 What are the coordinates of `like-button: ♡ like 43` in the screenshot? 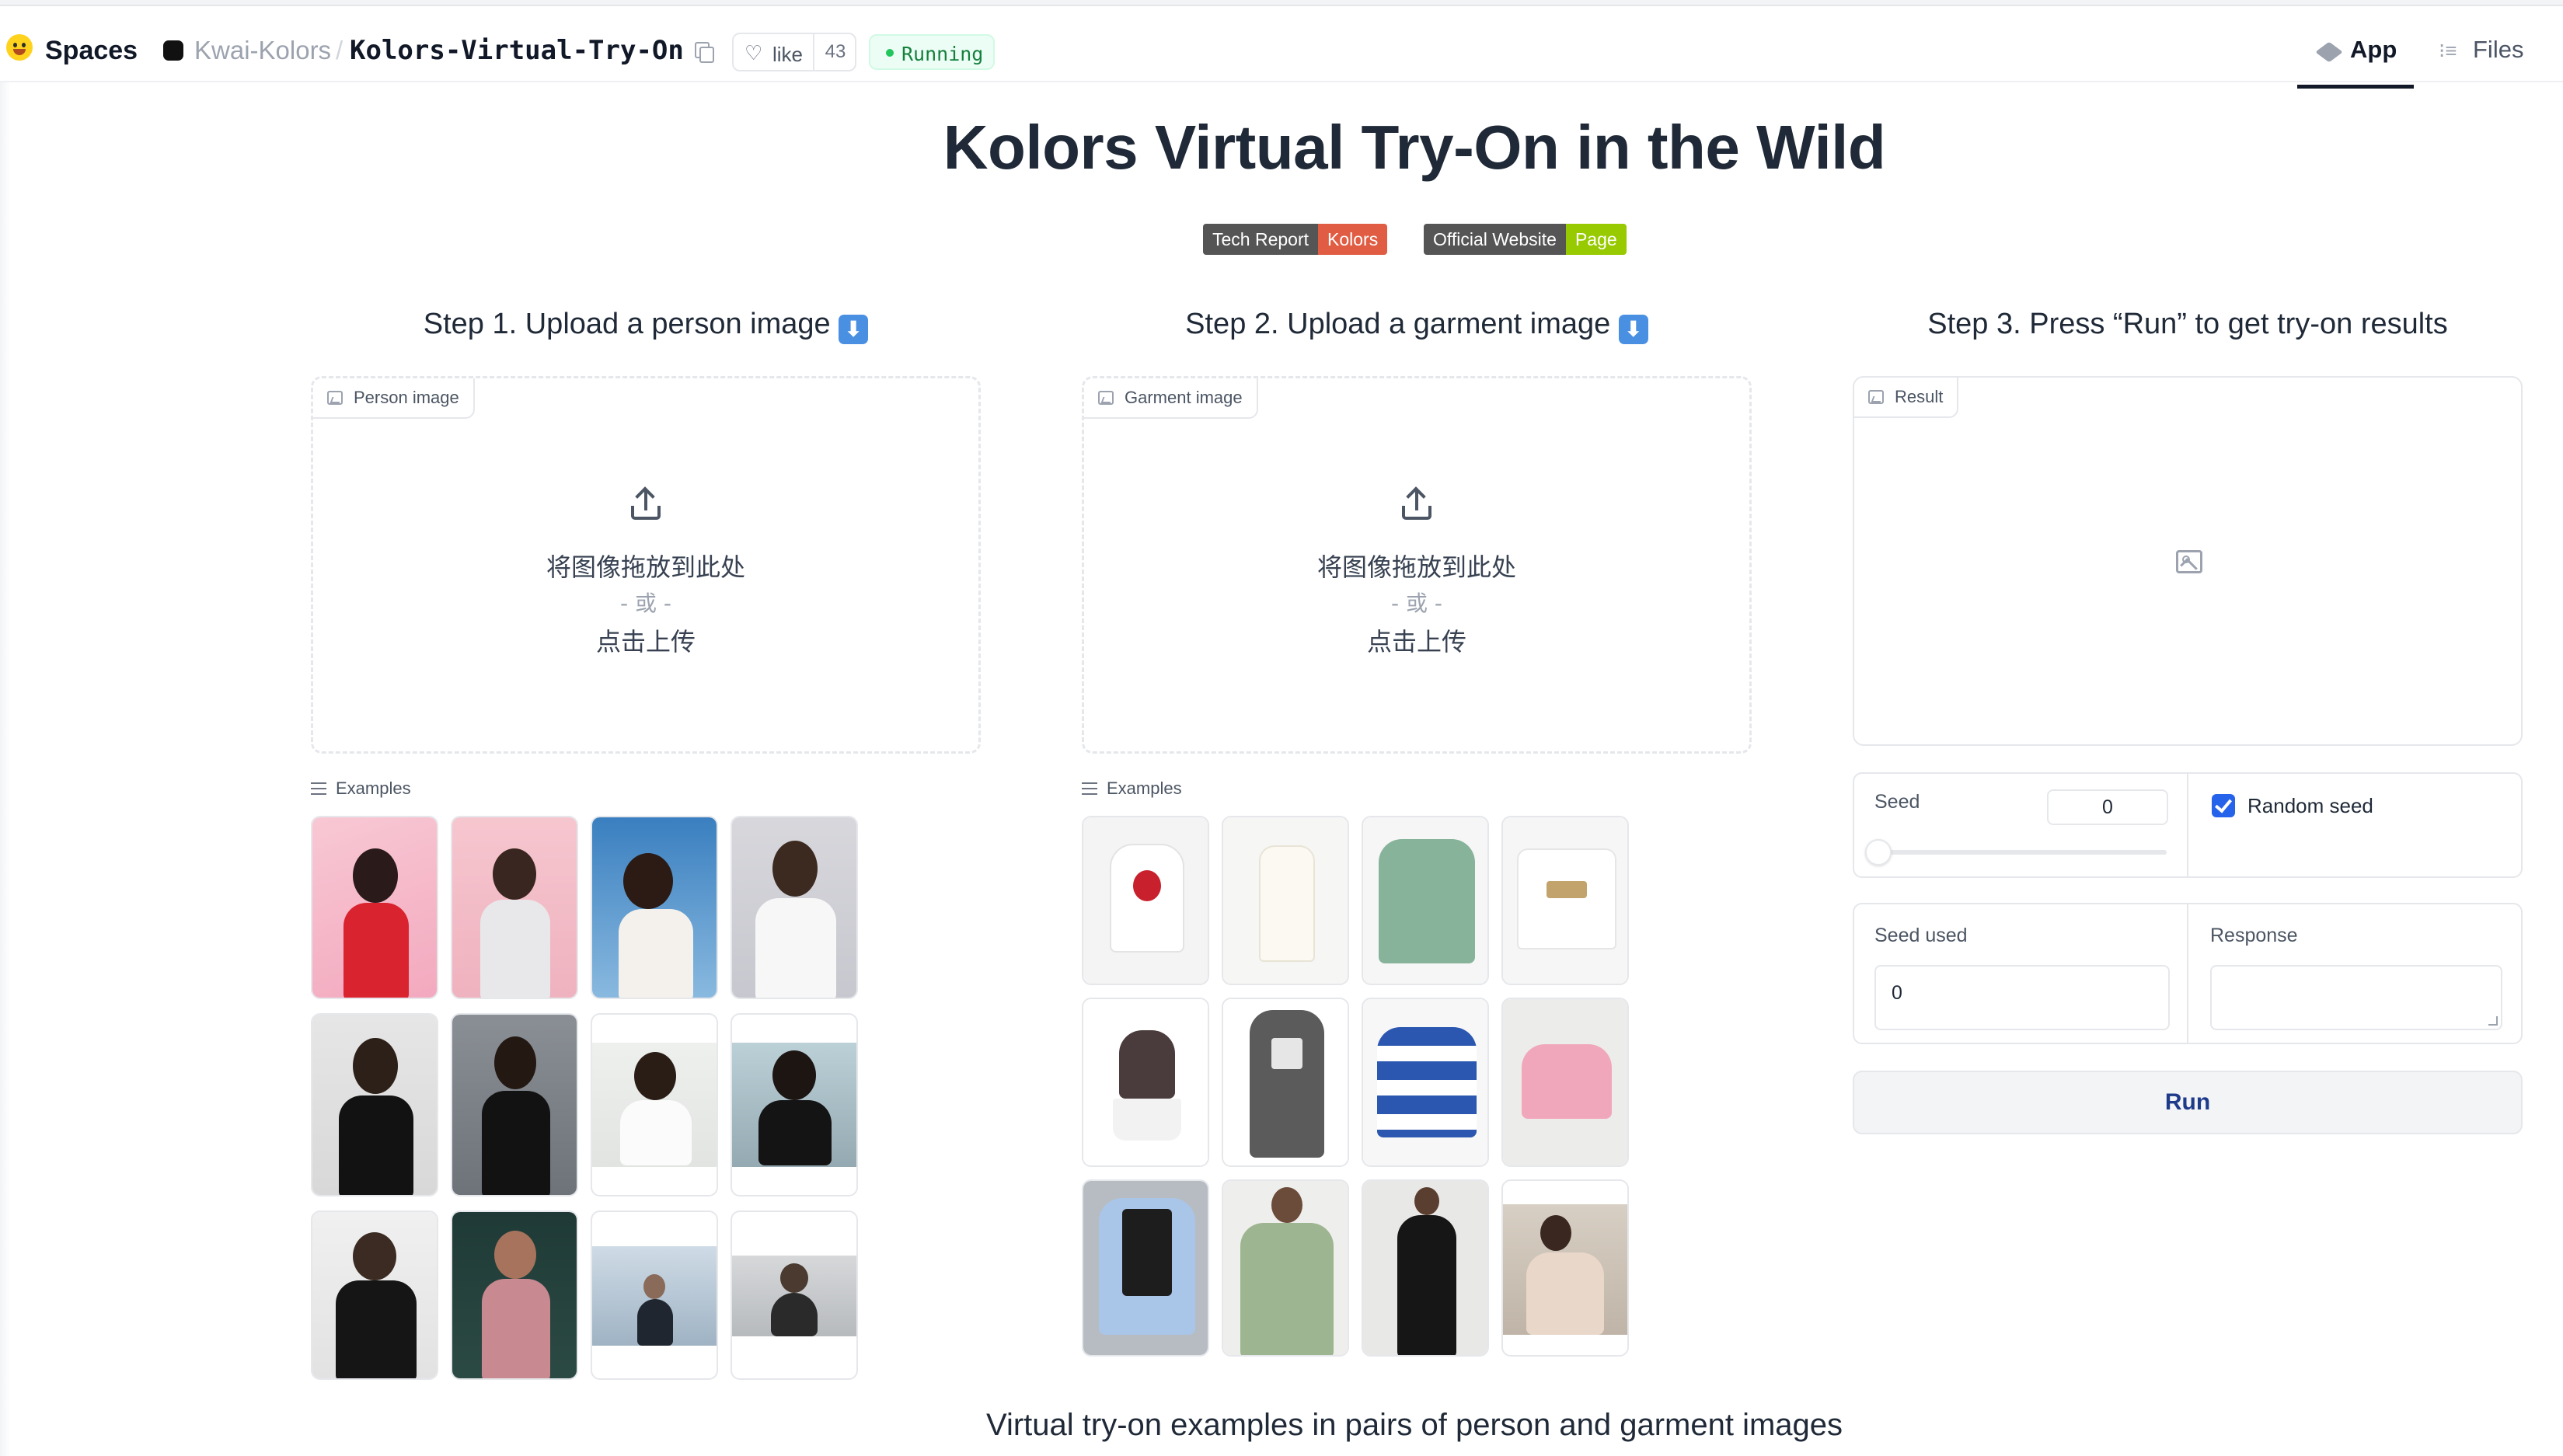 It's located at (794, 52).